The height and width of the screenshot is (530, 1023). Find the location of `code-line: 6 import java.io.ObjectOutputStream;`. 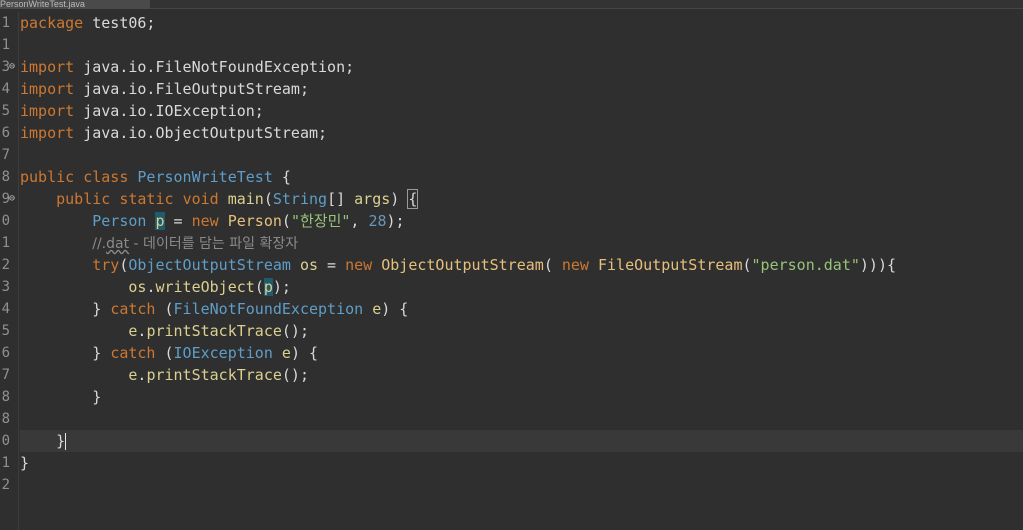

code-line: 6 import java.io.ObjectOutputStream; is located at coordinates (512, 133).